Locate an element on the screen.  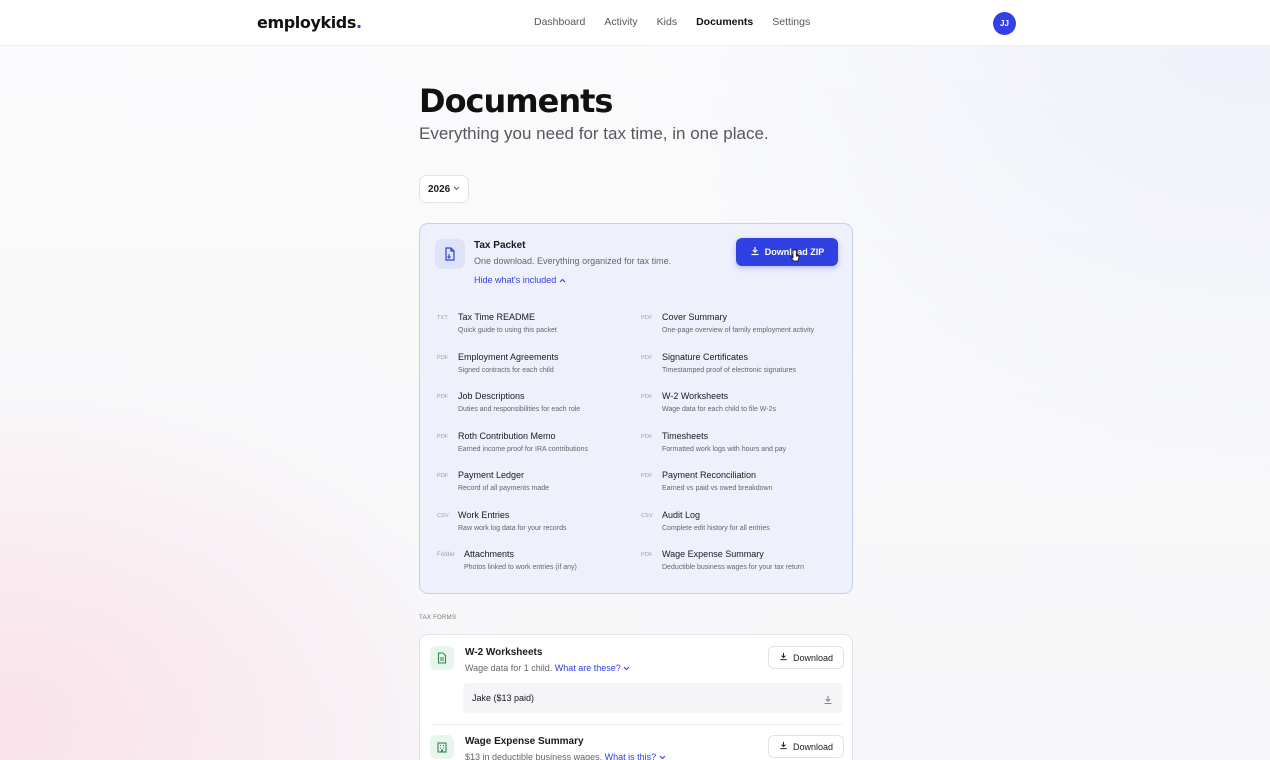
nav-documents: Documents is located at coordinates (724, 22).